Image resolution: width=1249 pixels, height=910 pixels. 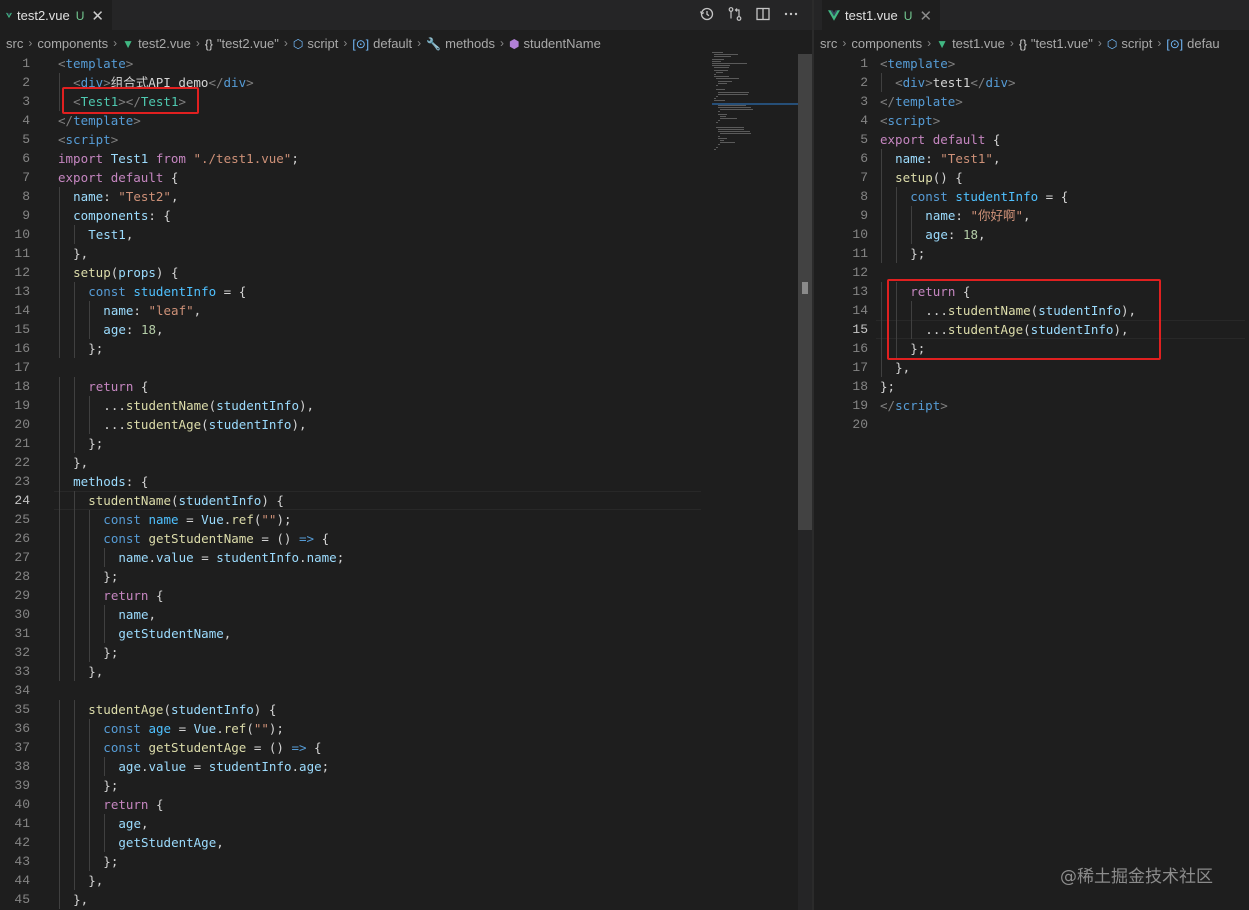 What do you see at coordinates (352, 614) in the screenshot?
I see `code-line: 30 name,` at bounding box center [352, 614].